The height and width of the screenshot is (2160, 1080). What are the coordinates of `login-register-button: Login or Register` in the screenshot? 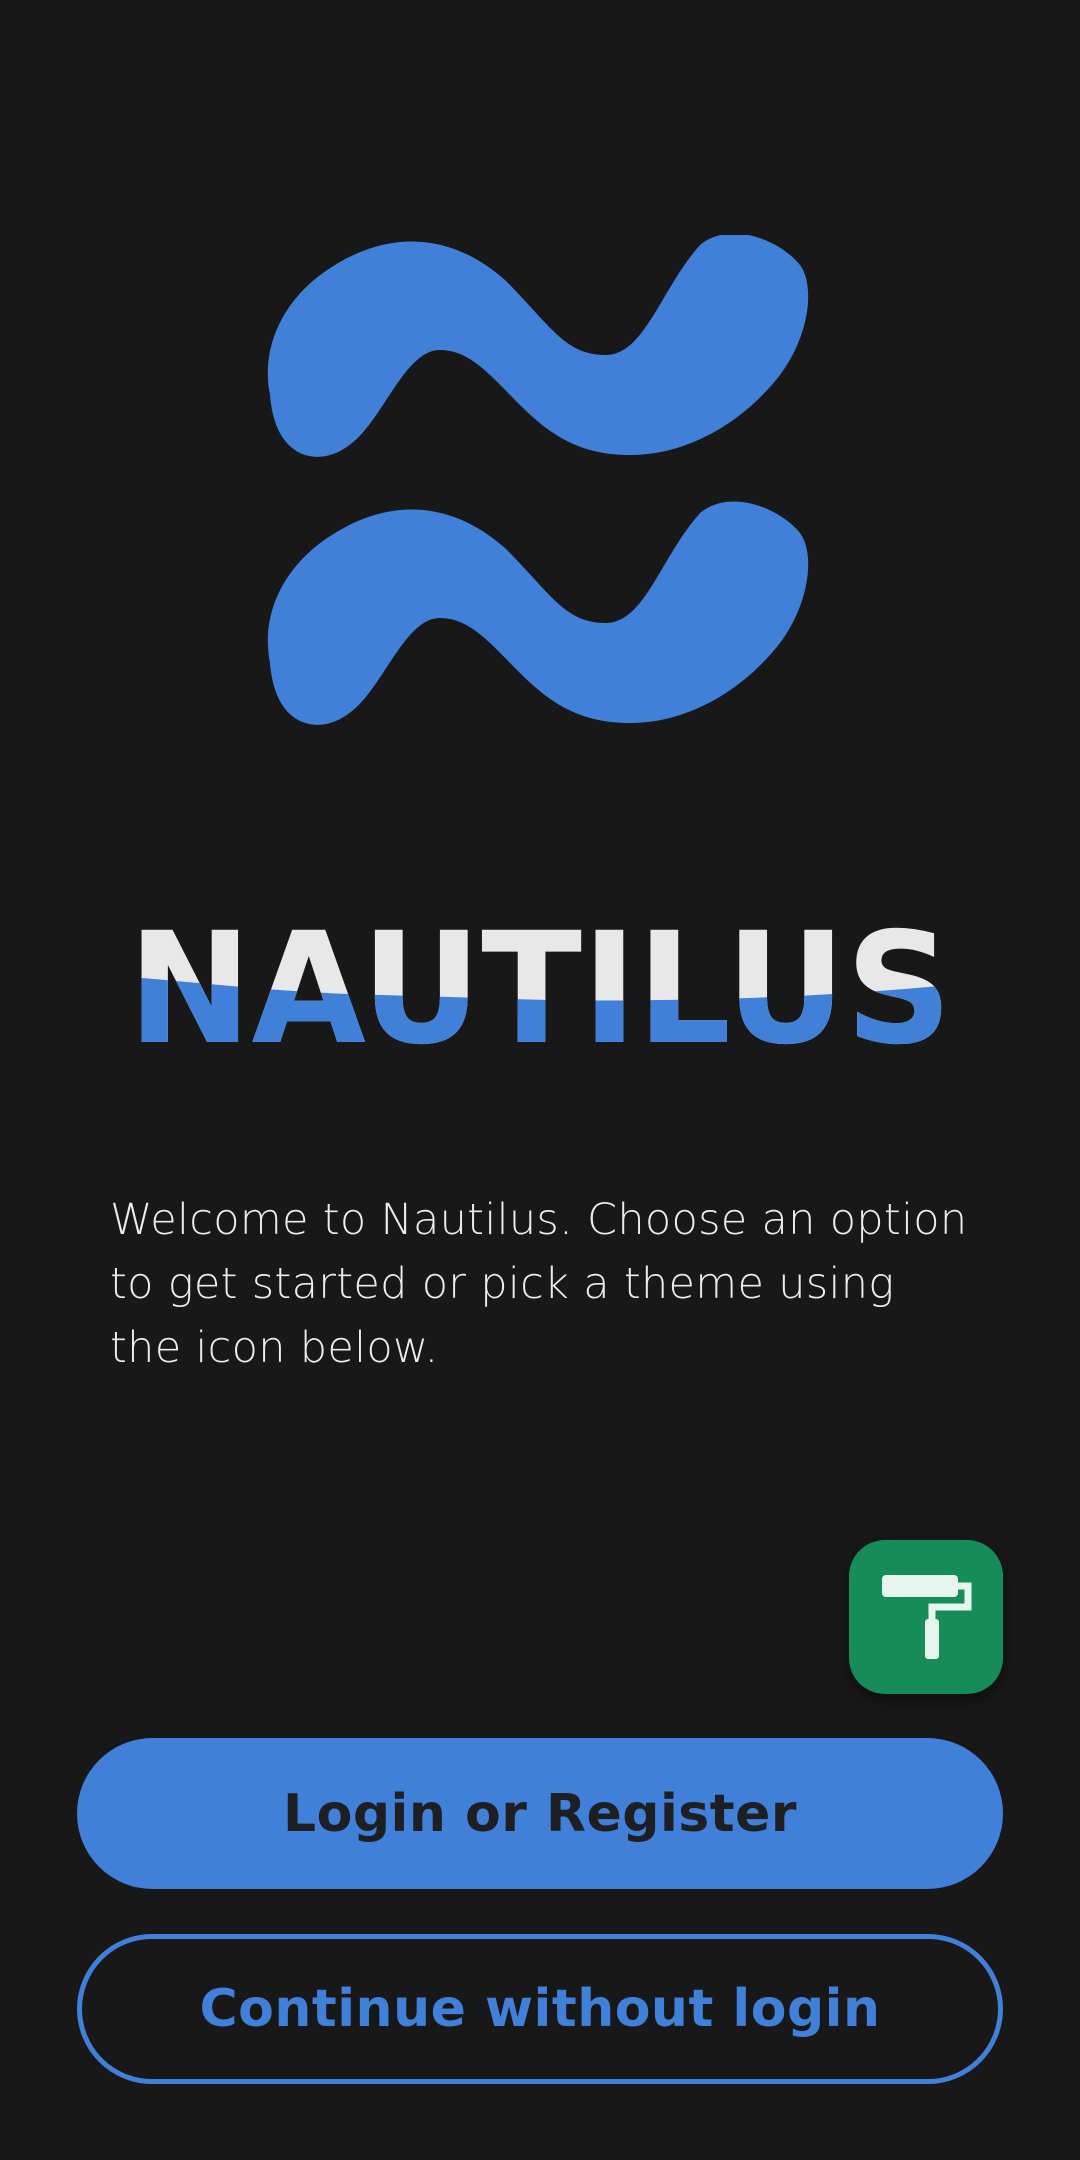 It's located at (540, 1813).